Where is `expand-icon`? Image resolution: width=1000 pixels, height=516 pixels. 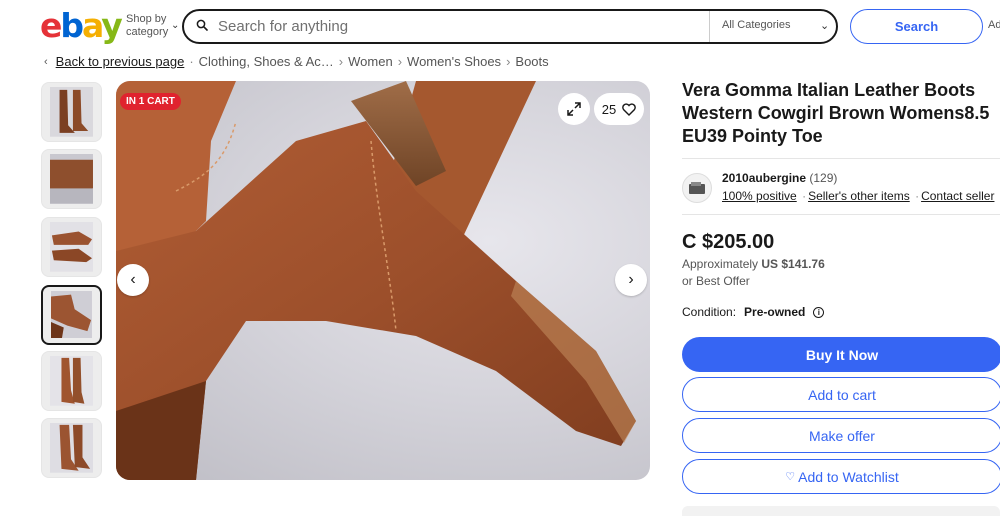 expand-icon is located at coordinates (574, 109).